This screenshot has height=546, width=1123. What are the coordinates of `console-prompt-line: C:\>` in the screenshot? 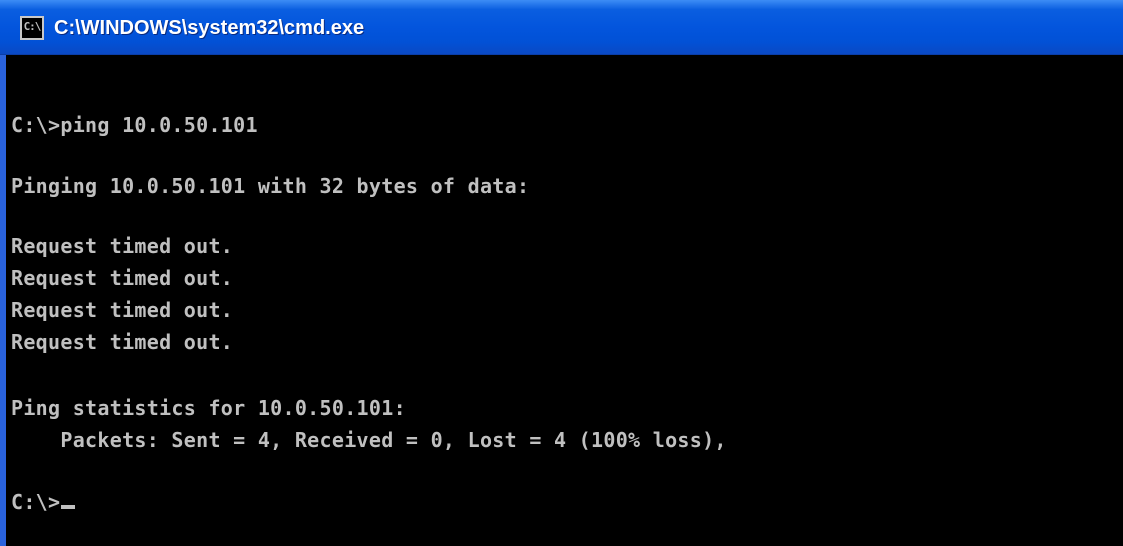 It's located at (43, 502).